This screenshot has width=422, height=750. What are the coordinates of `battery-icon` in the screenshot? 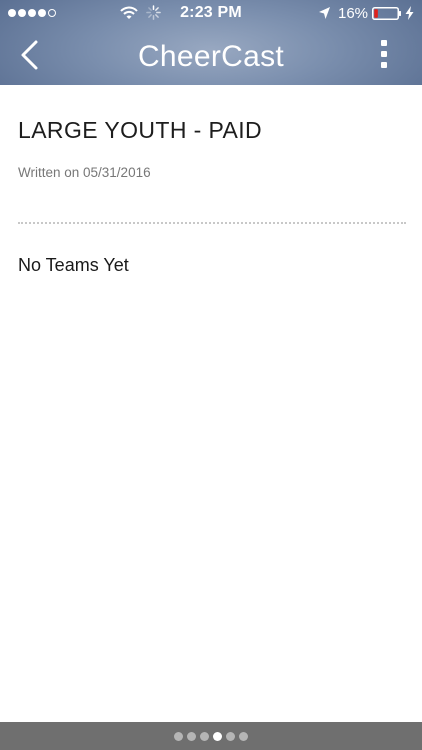 It's located at (386, 13).